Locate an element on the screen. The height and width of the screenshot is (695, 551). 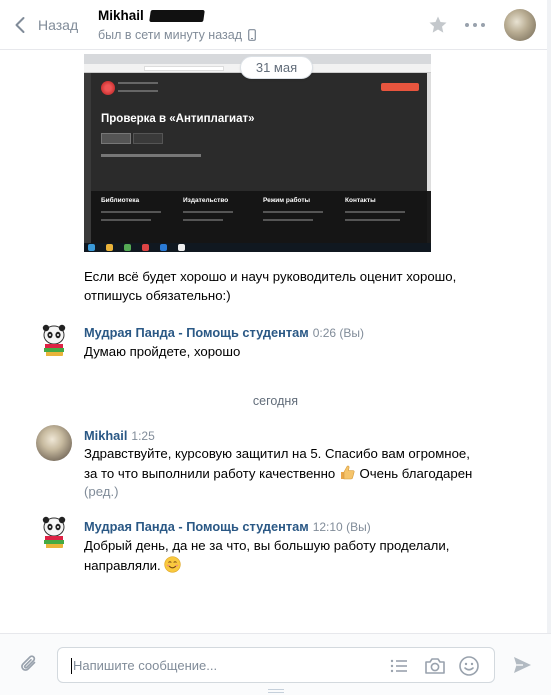
text-caret is located at coordinates (71, 666).